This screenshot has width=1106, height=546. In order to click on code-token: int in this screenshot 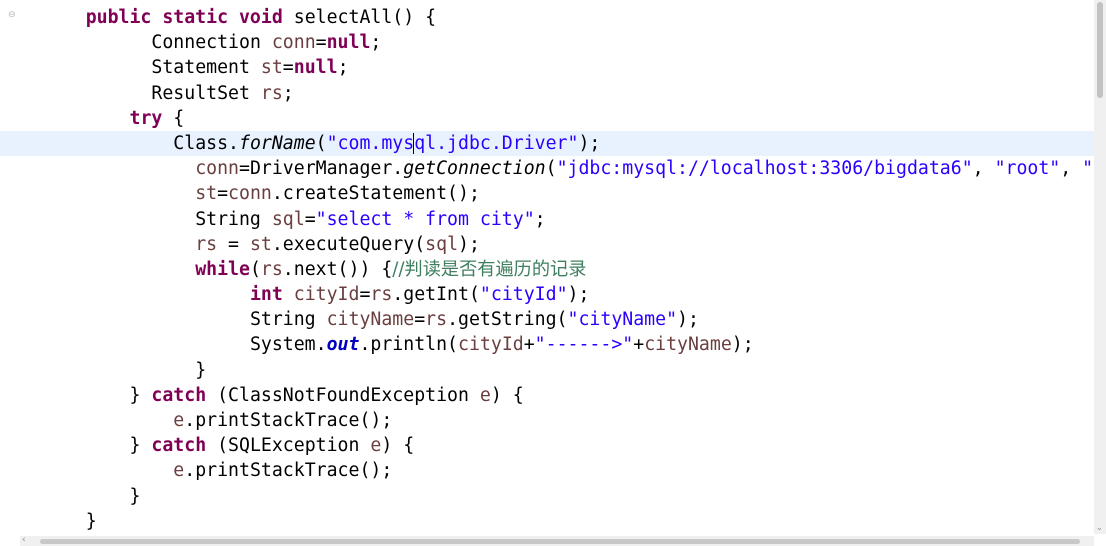, I will do `click(266, 295)`.